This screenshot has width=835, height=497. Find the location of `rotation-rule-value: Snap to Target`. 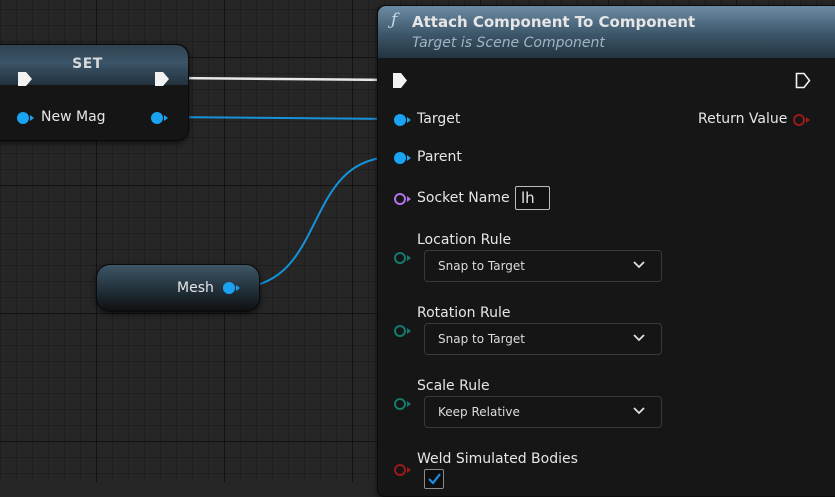

rotation-rule-value: Snap to Target is located at coordinates (481, 339).